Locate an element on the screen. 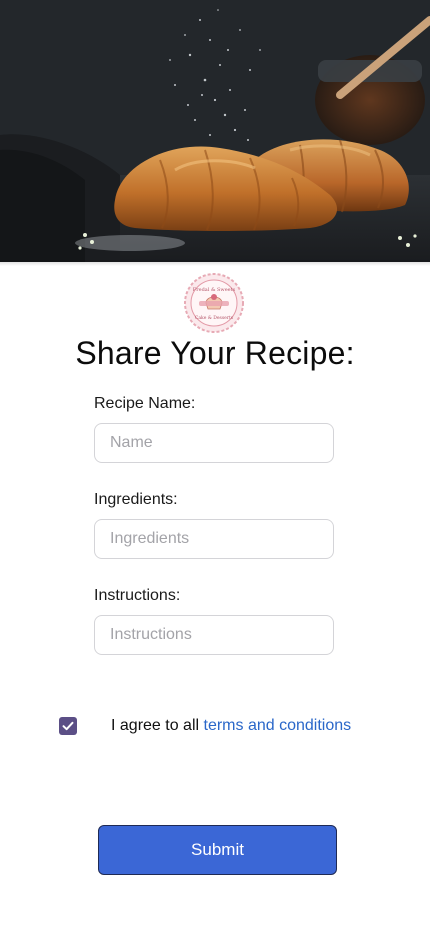 This screenshot has width=430, height=932. bakery-logo: Fredal & Sweets Cake & Desserts is located at coordinates (214, 303).